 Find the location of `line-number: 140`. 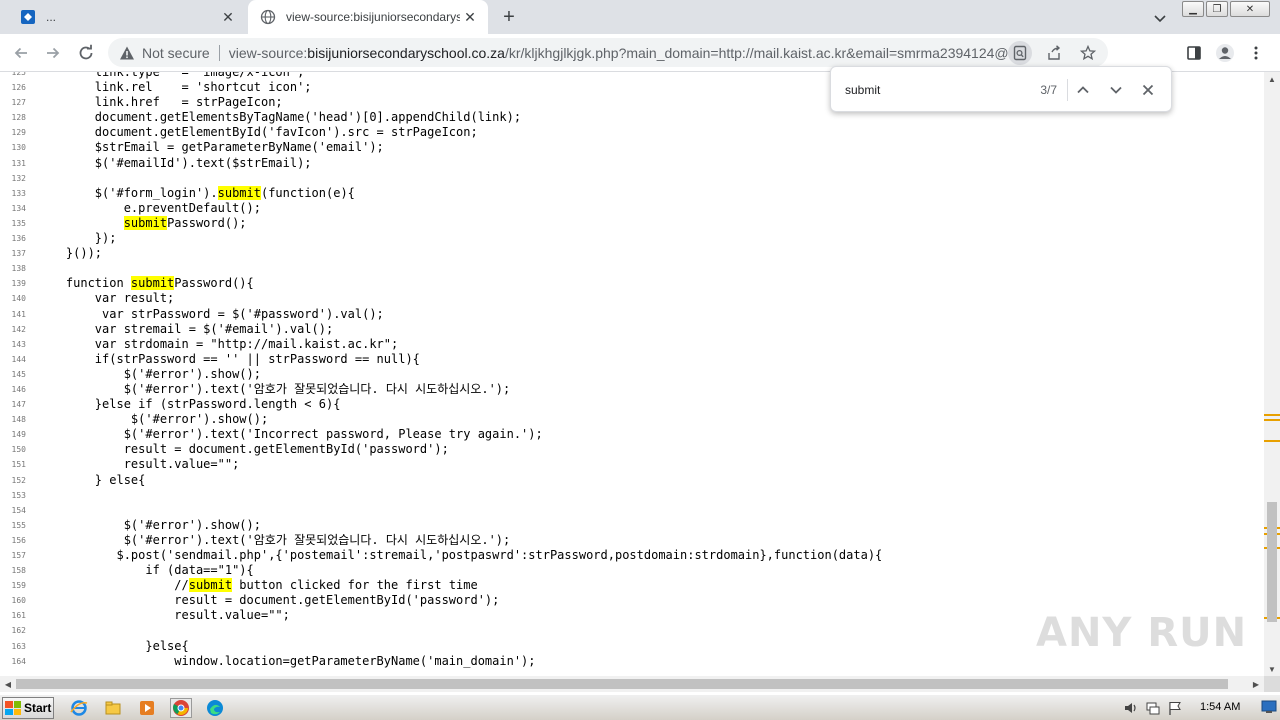

line-number: 140 is located at coordinates (18, 299).